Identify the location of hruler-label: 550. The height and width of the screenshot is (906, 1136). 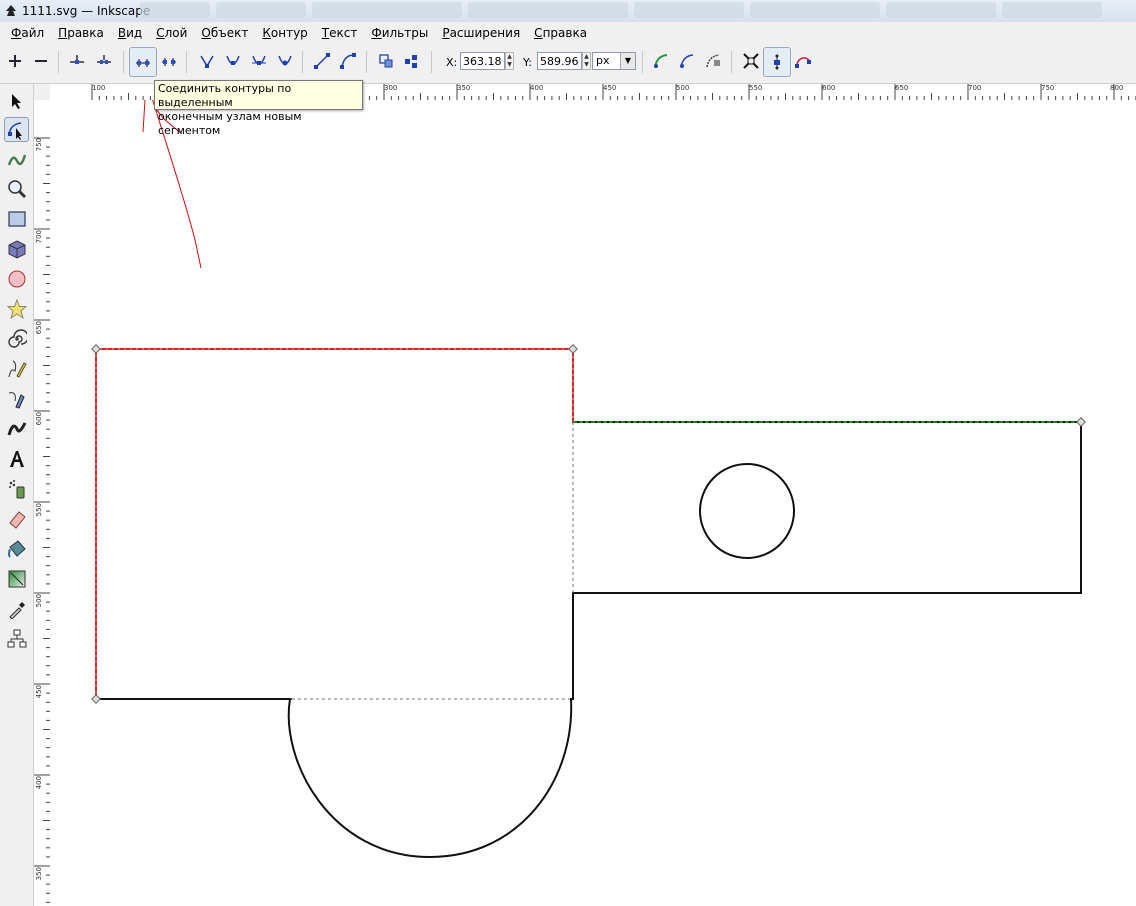
(756, 88).